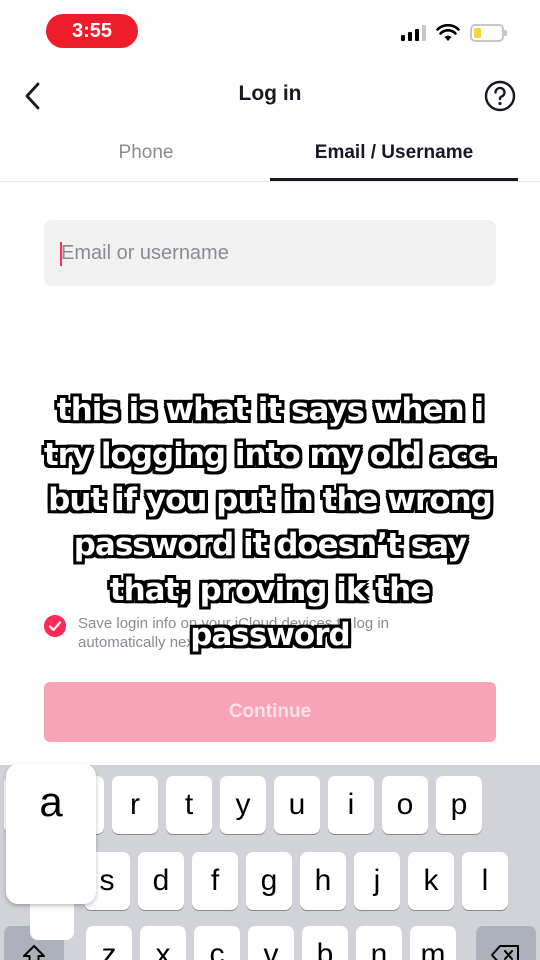 The image size is (540, 960). What do you see at coordinates (506, 943) in the screenshot?
I see `delete-key` at bounding box center [506, 943].